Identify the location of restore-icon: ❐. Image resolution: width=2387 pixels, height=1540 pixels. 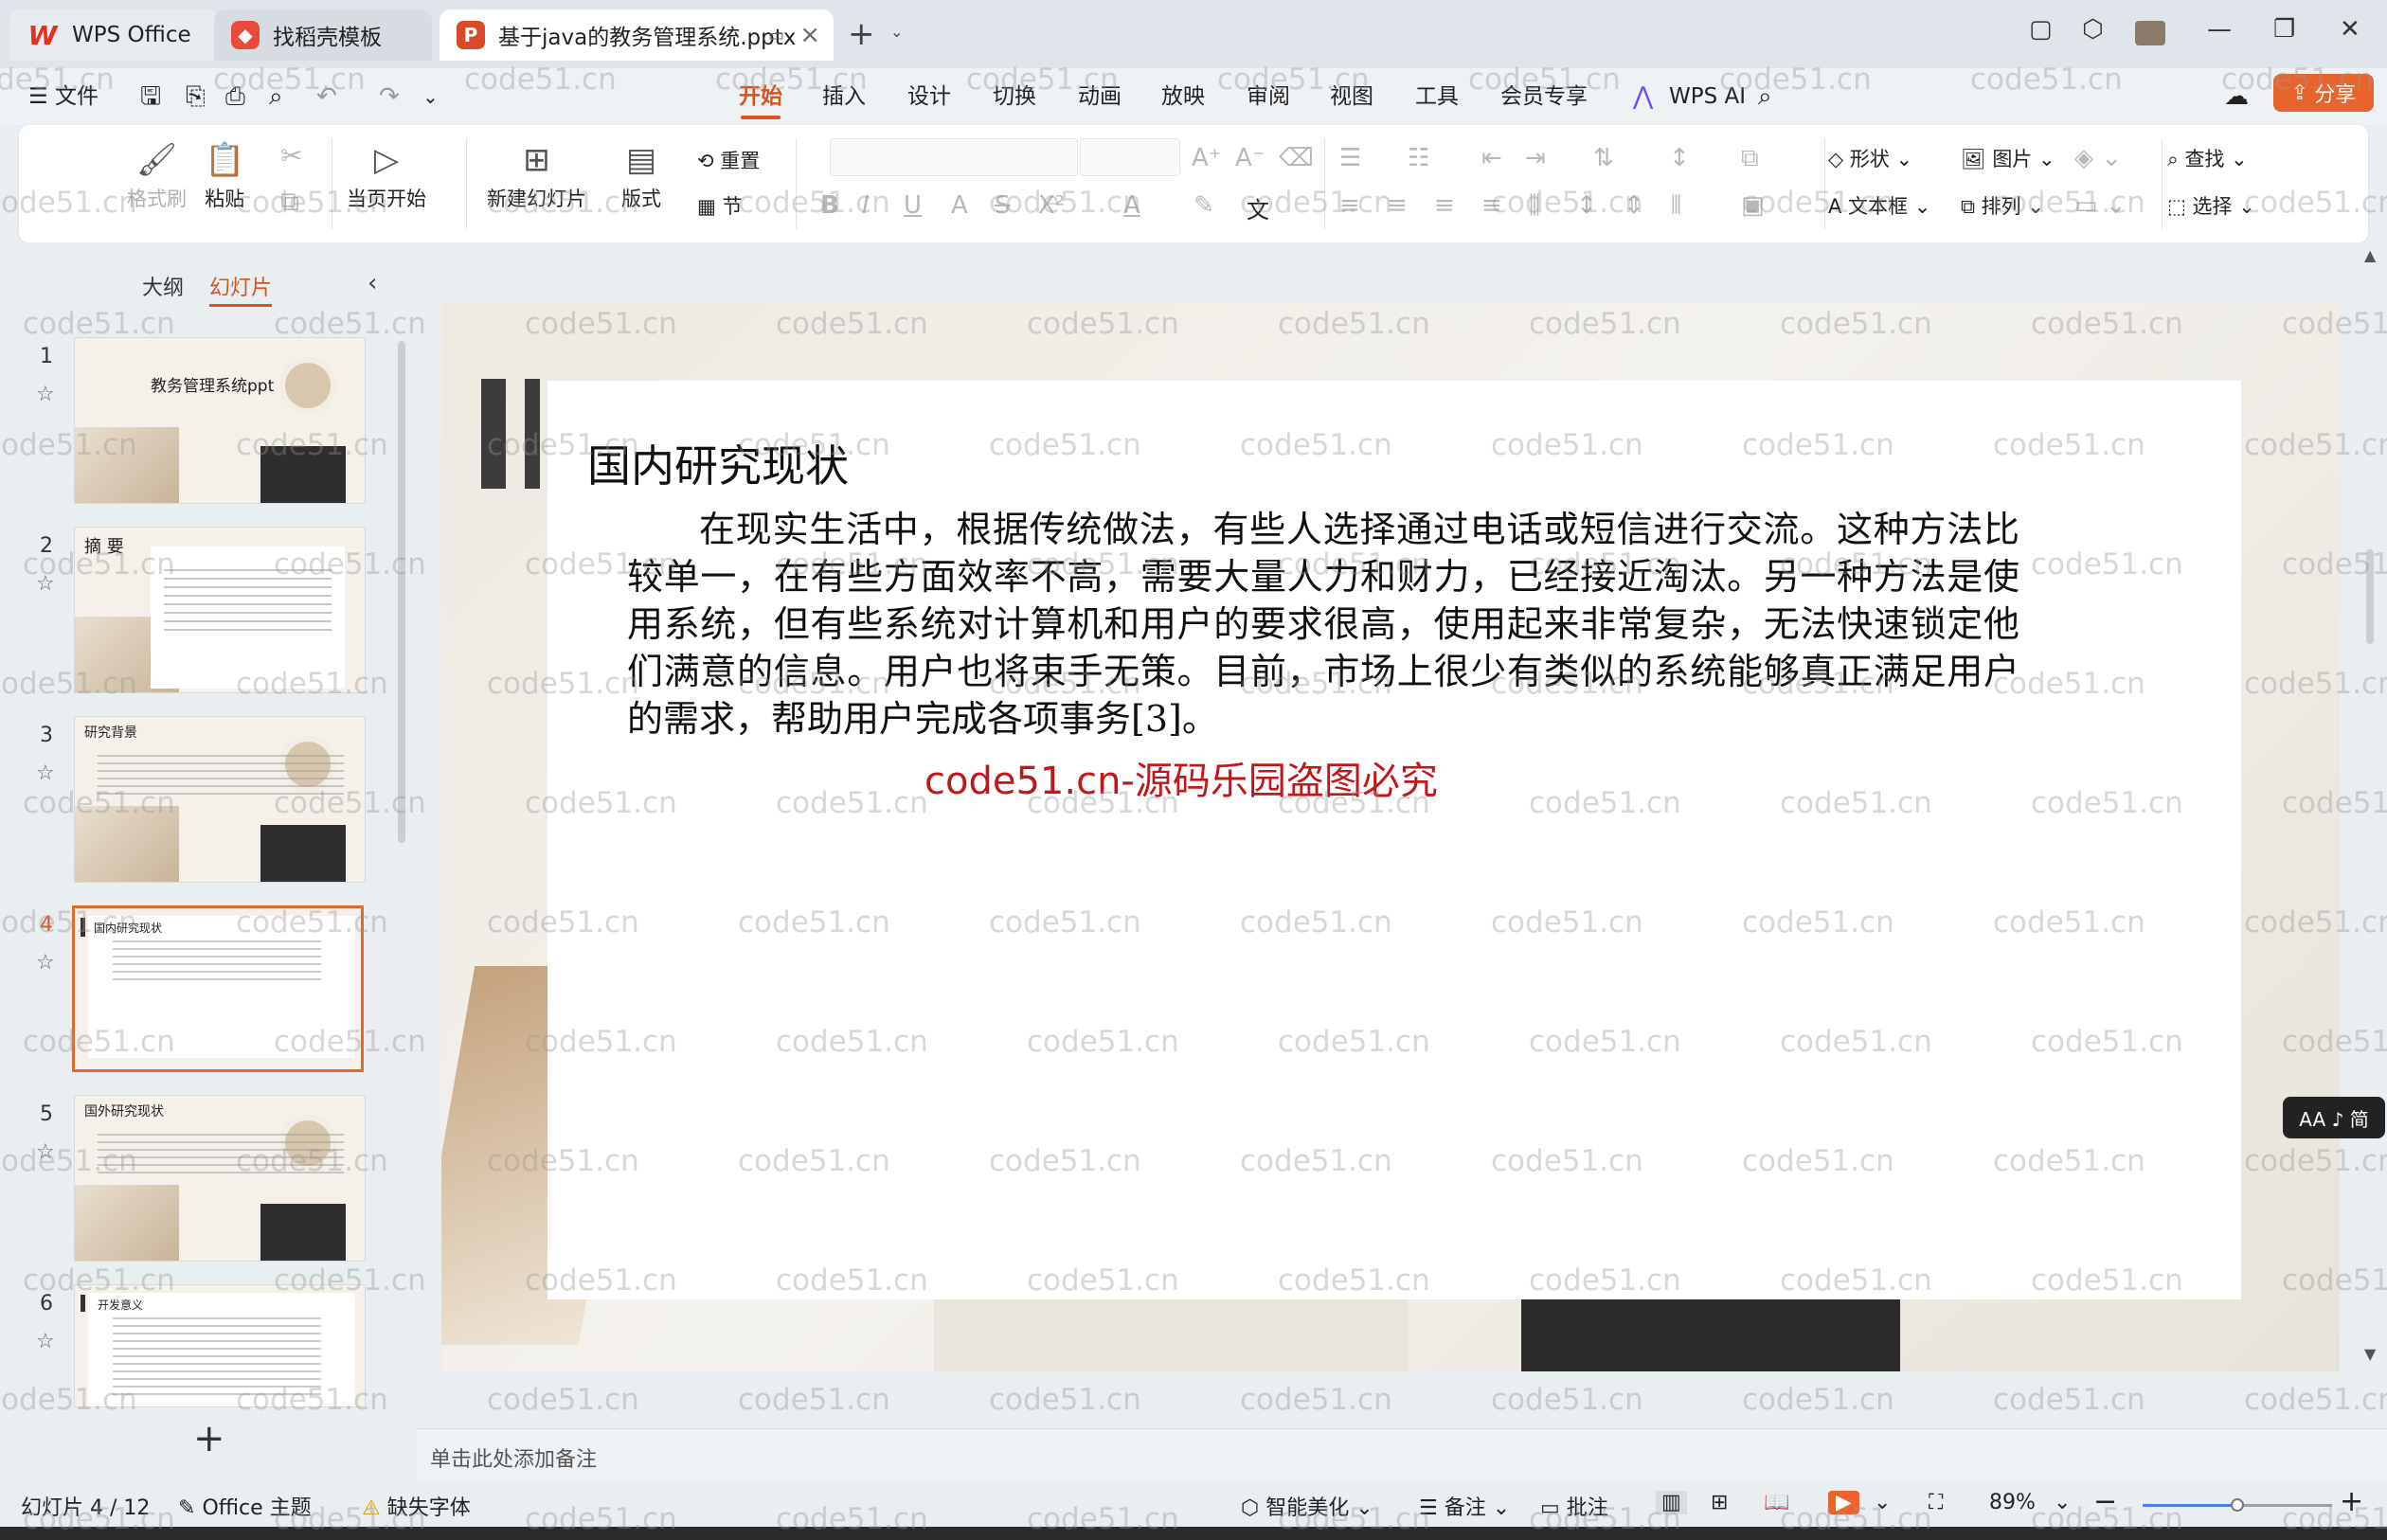
(2284, 29).